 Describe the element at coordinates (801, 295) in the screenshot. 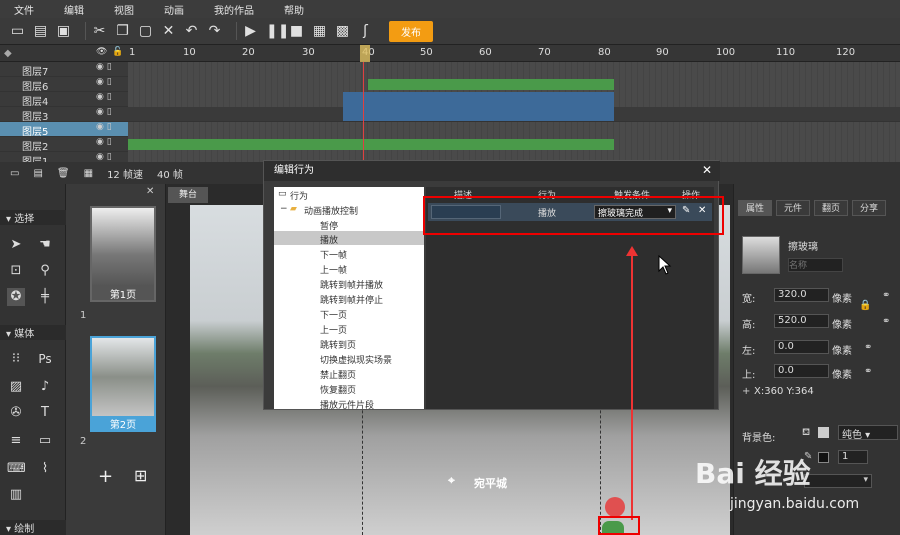

I see `width-input: 320.0` at that location.